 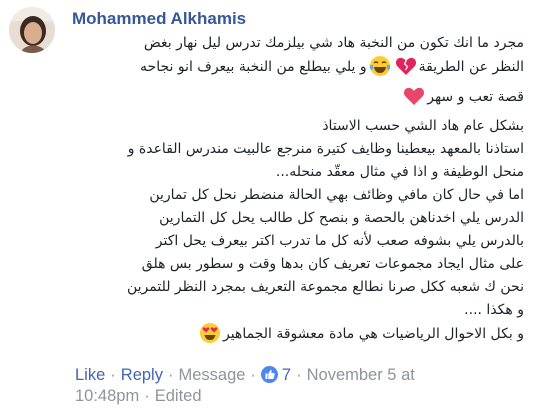 I want to click on heart-icon, so click(x=414, y=100).